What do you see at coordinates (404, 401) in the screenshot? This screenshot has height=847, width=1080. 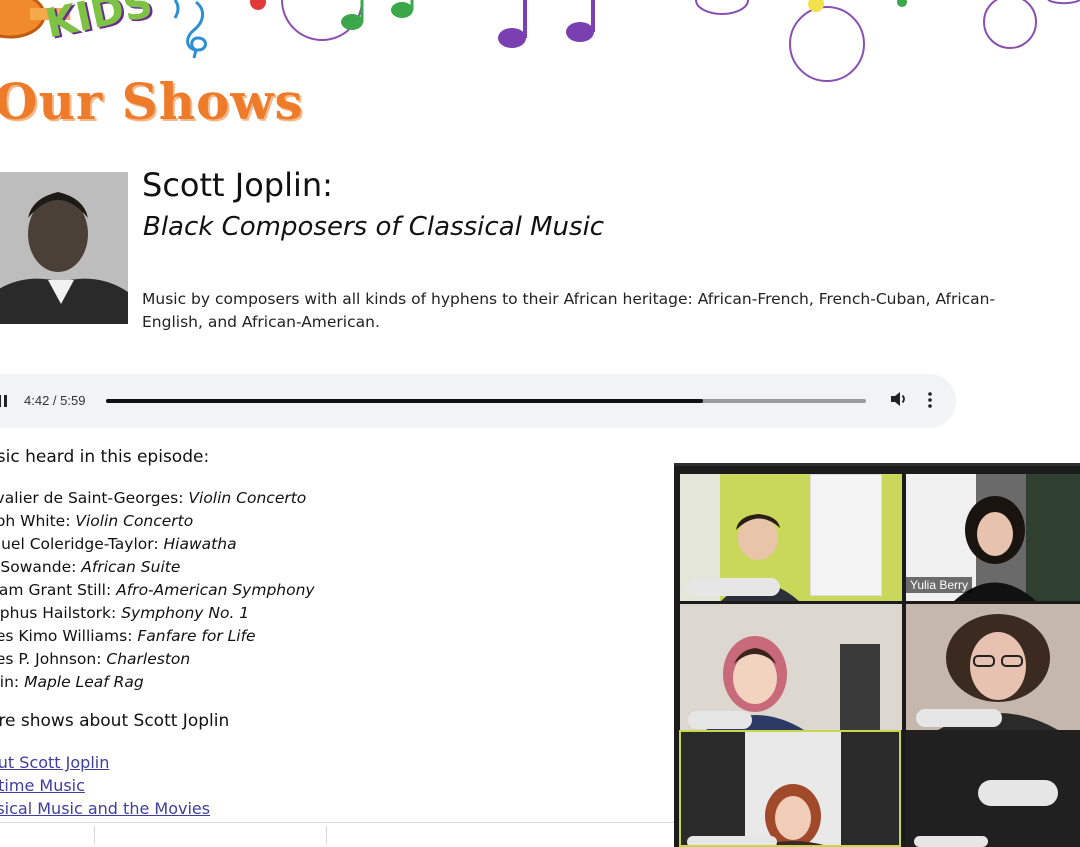 I see `audio-progress-fill` at bounding box center [404, 401].